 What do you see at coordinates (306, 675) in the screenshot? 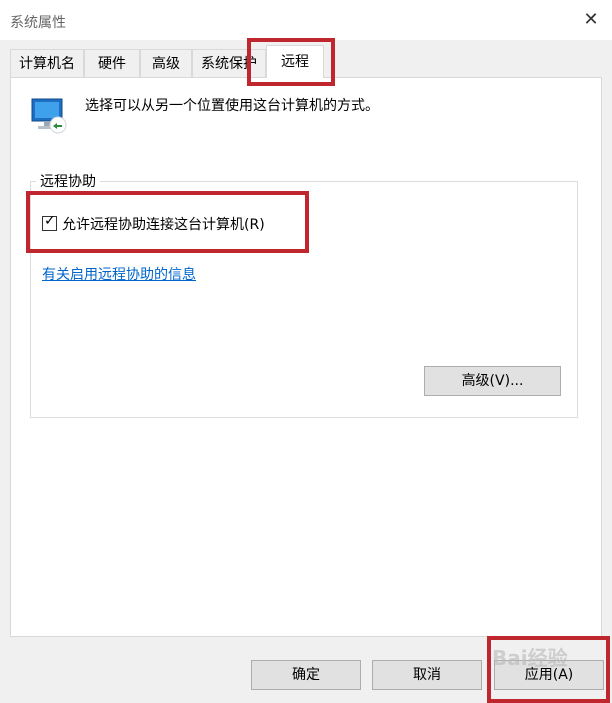
I see `ok-button: 确定` at bounding box center [306, 675].